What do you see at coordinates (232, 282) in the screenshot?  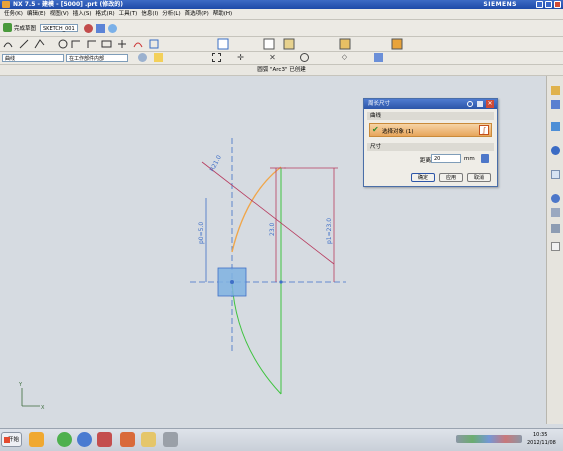 I see `origin-point` at bounding box center [232, 282].